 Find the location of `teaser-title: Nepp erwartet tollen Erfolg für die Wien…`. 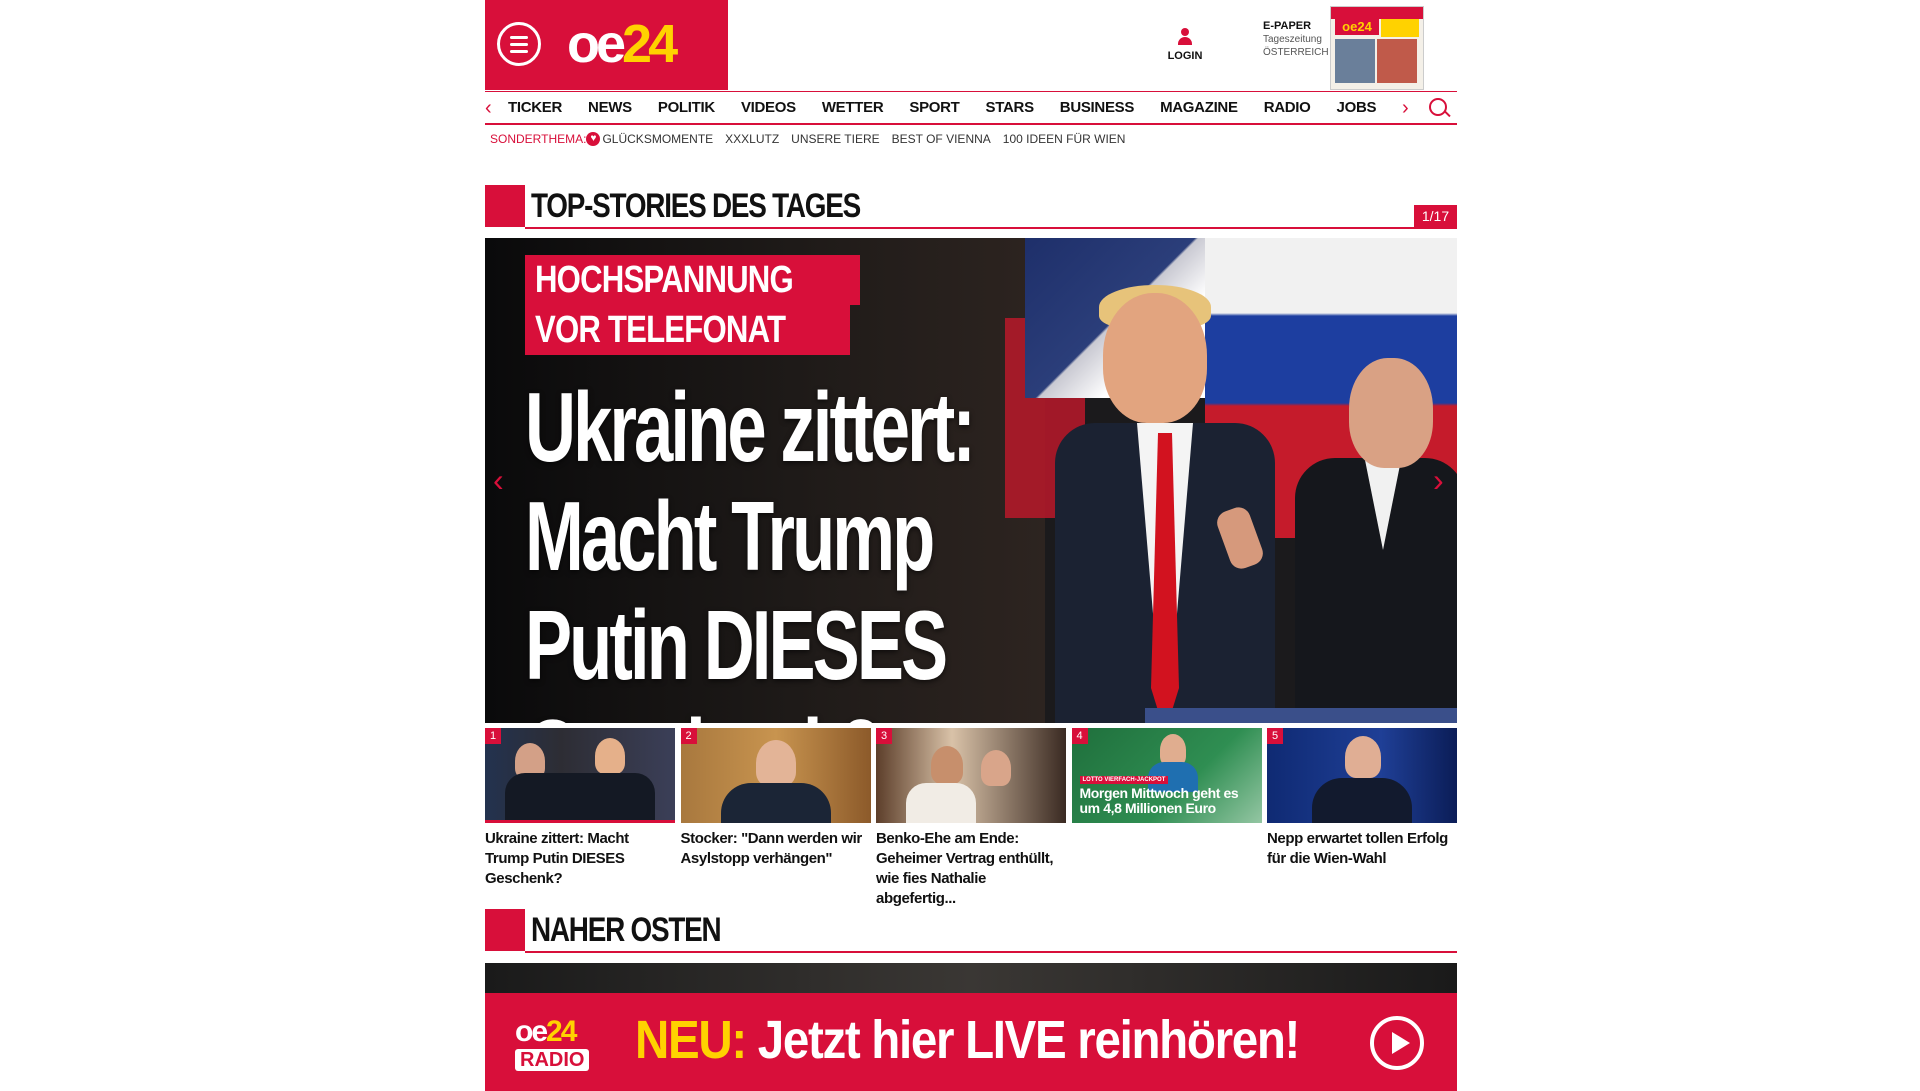

teaser-title: Nepp erwartet tollen Erfolg für die Wien… is located at coordinates (1357, 848).